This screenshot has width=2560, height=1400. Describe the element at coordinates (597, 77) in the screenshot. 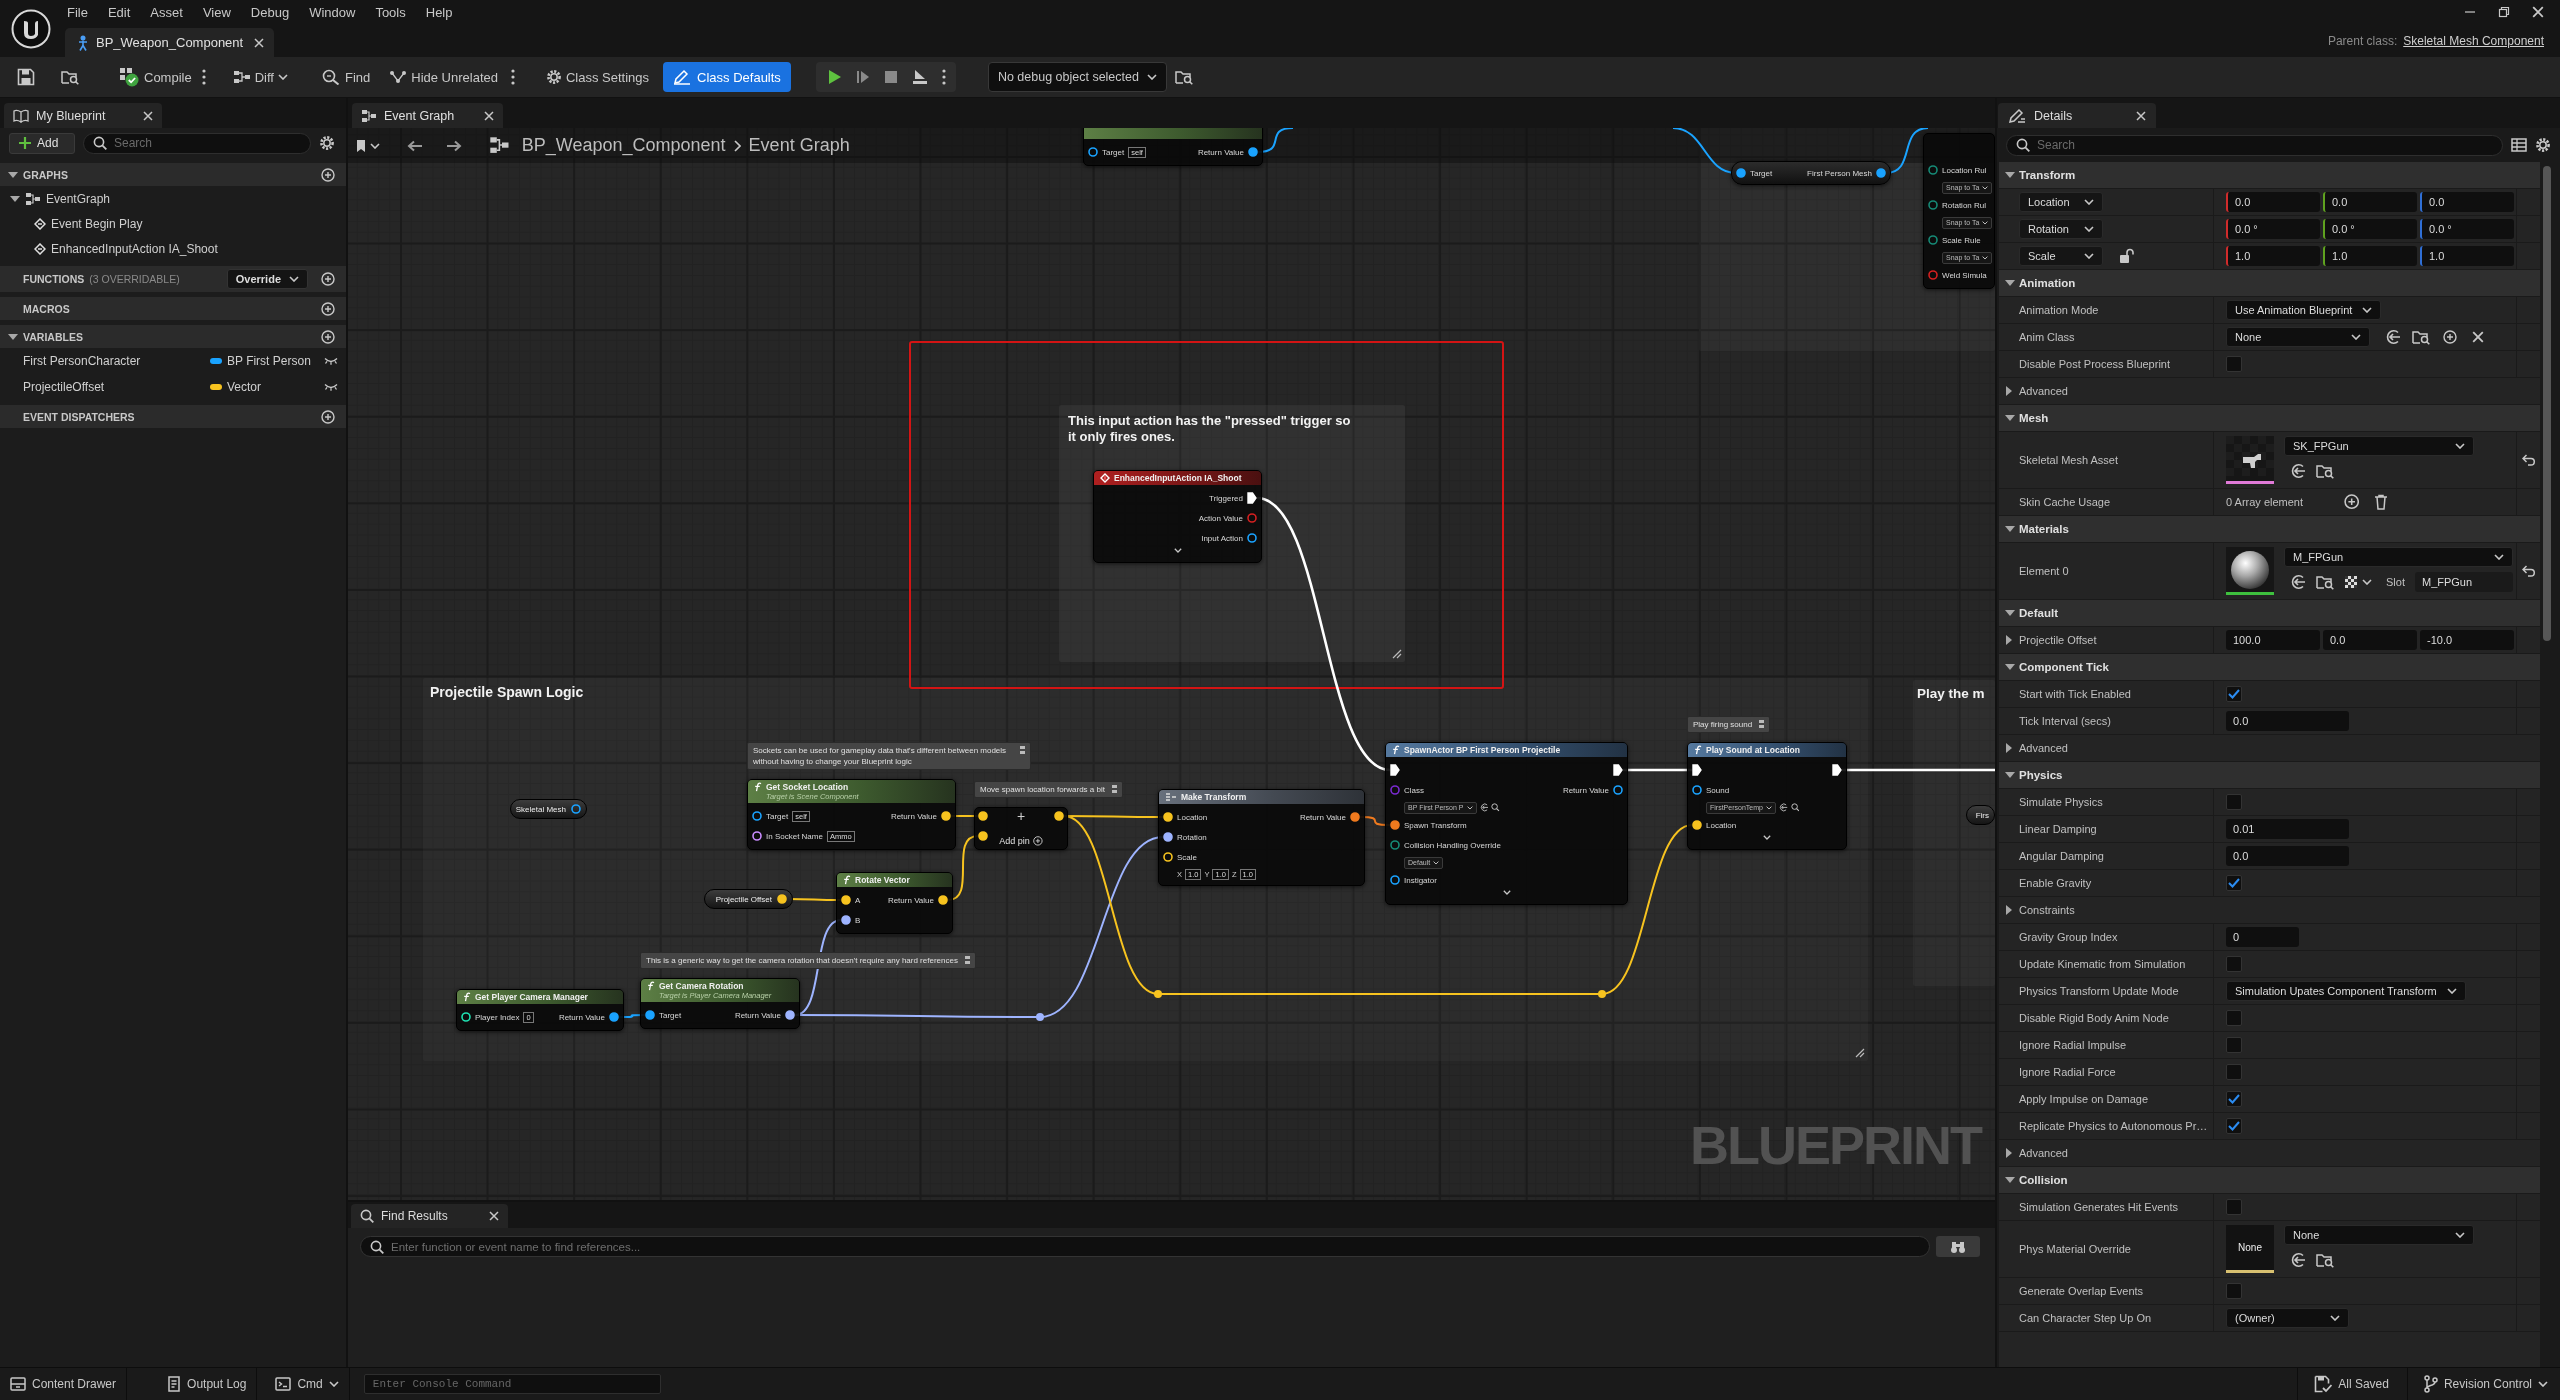

I see `class-settings-button: Class Settings` at that location.